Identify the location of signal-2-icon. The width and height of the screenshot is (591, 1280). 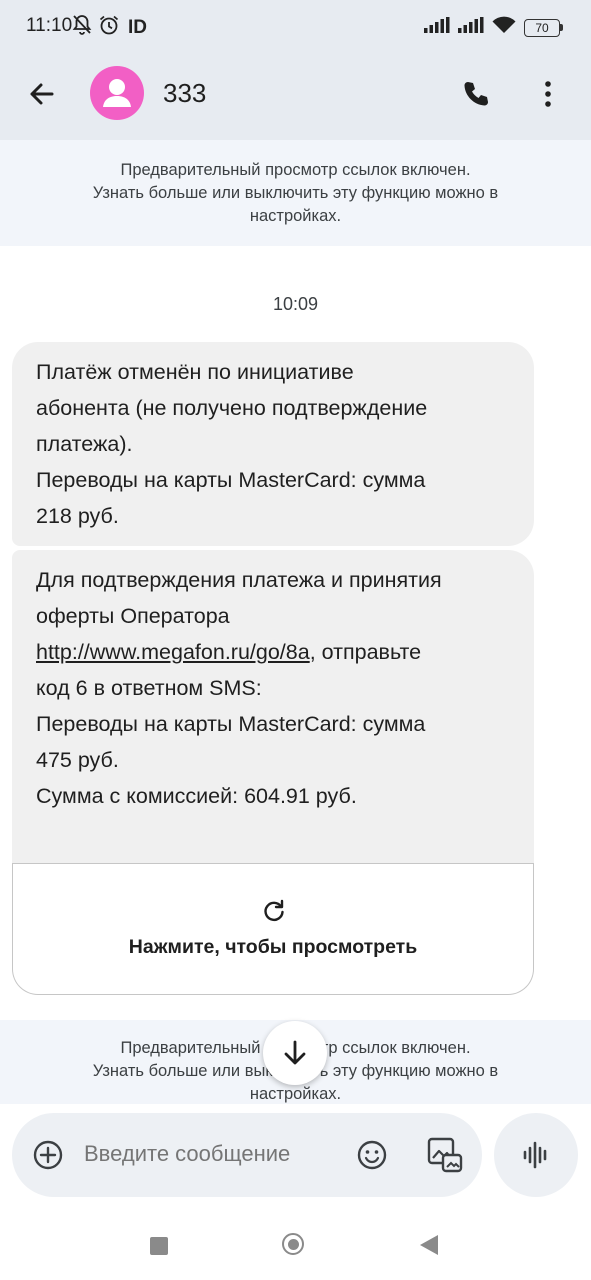
(471, 27).